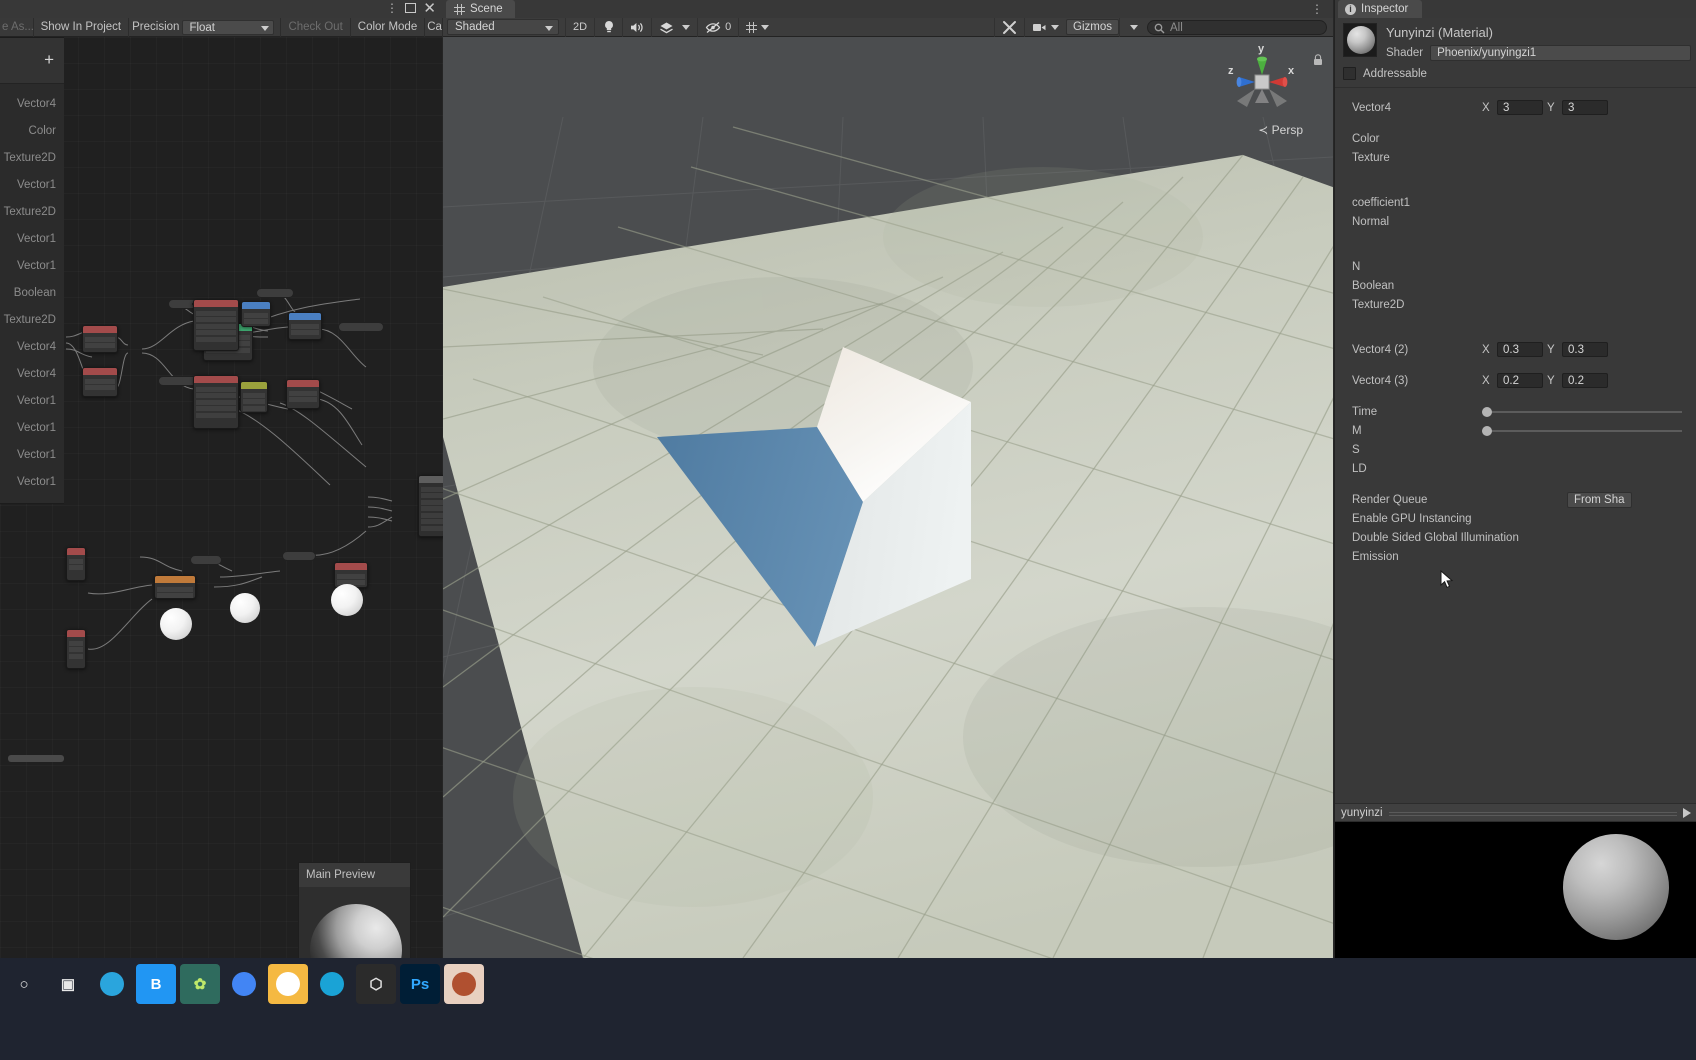 This screenshot has height=1060, width=1696. I want to click on search-icon: ○, so click(24, 984).